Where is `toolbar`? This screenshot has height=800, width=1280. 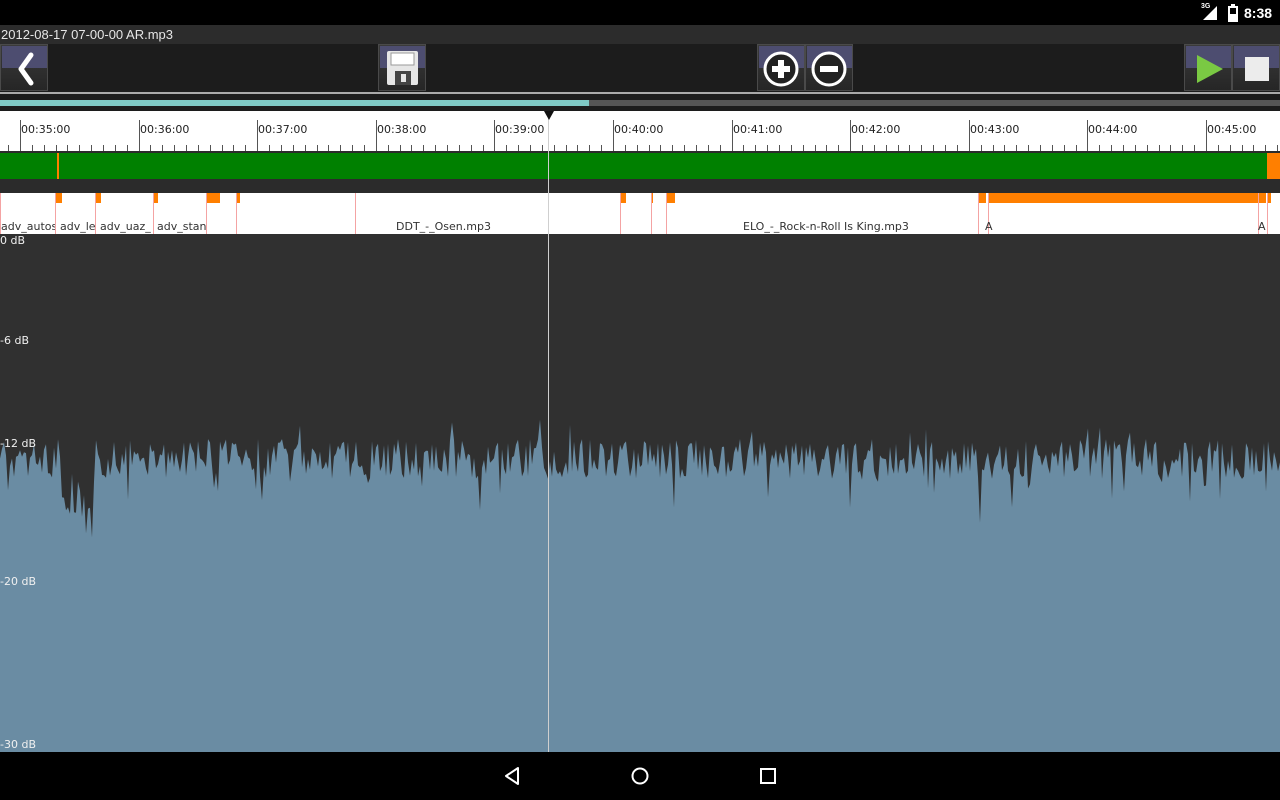 toolbar is located at coordinates (640, 68).